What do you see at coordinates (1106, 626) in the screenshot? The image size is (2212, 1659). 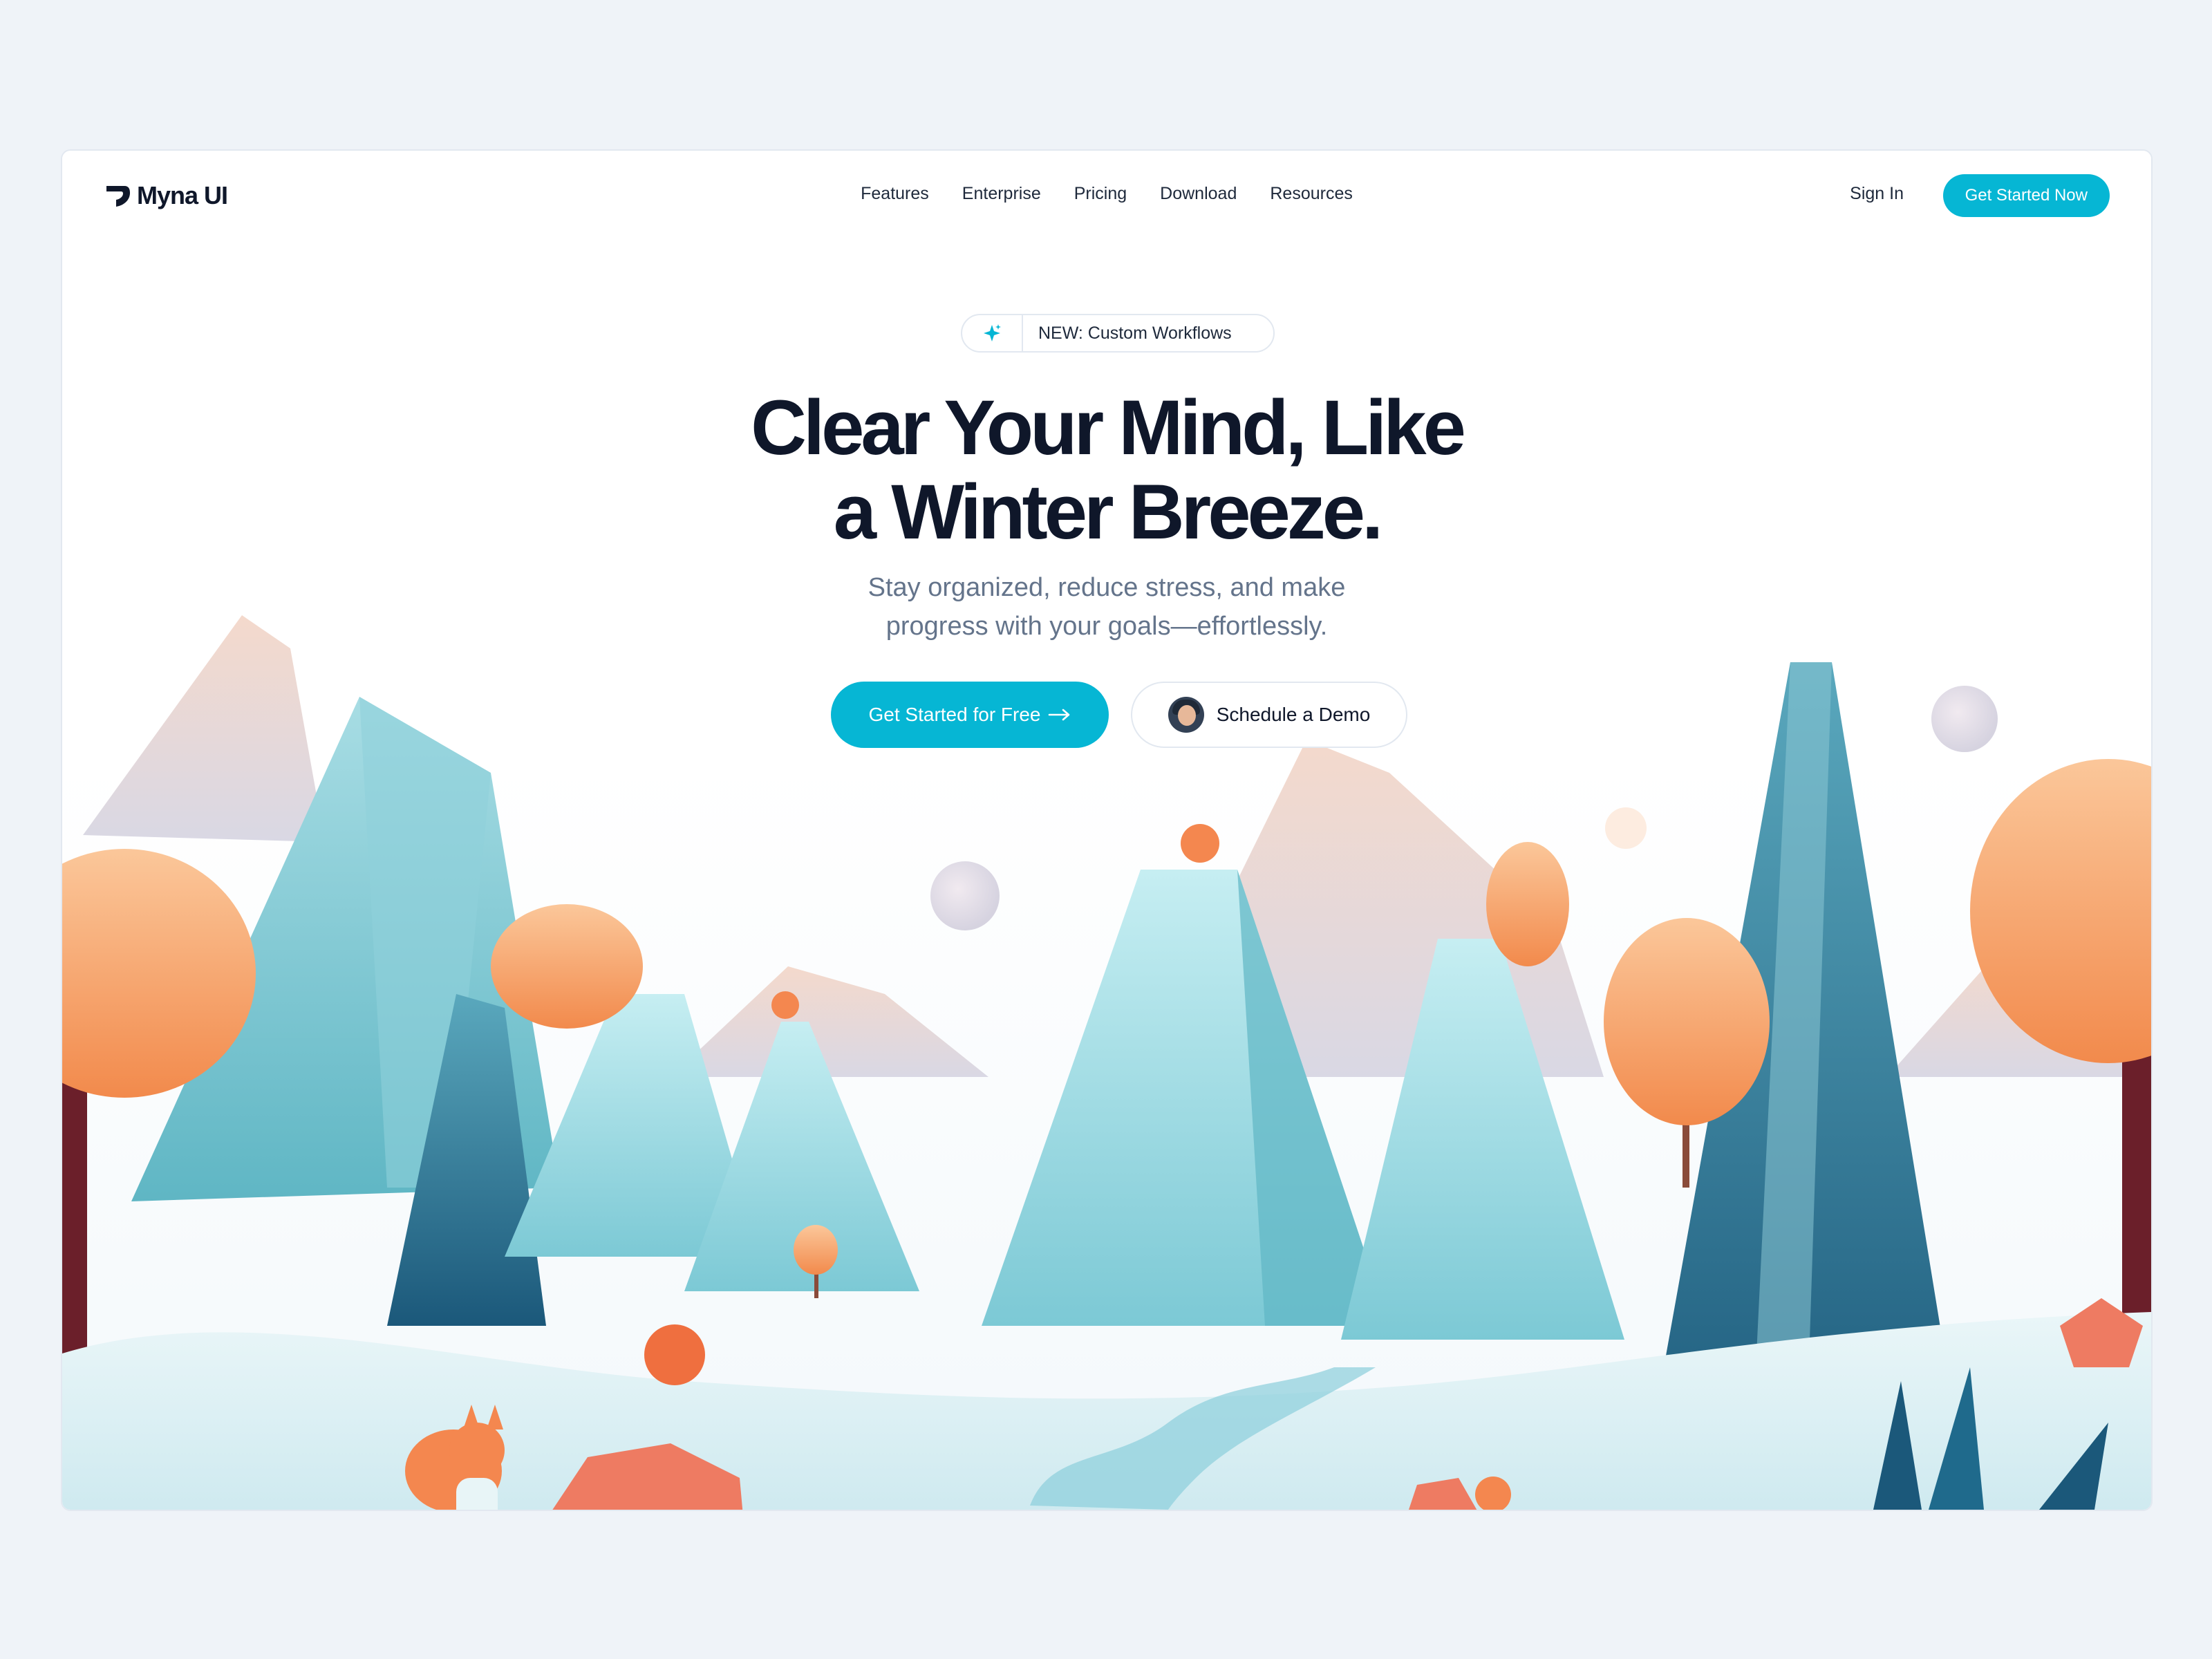 I see `subhead-line-2: progress with your goals—effortlessly.` at bounding box center [1106, 626].